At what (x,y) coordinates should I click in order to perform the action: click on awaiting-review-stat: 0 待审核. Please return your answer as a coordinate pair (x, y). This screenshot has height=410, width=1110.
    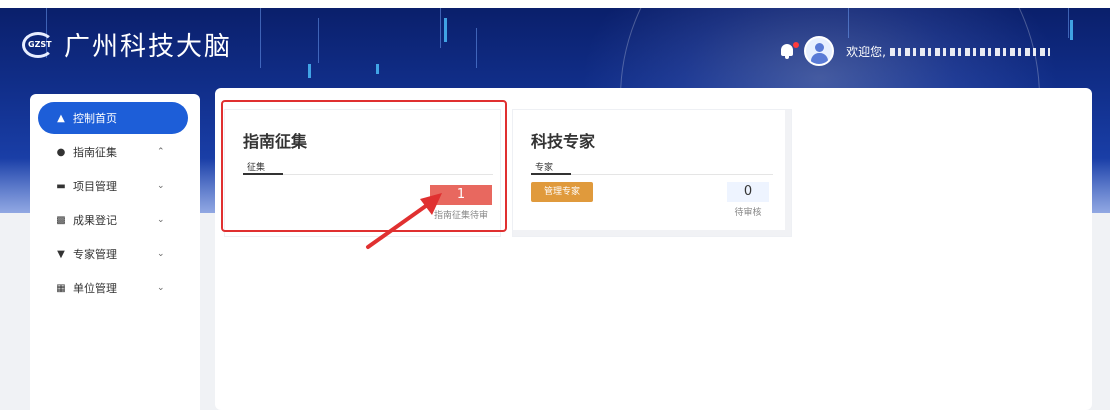
    Looking at the image, I should click on (748, 200).